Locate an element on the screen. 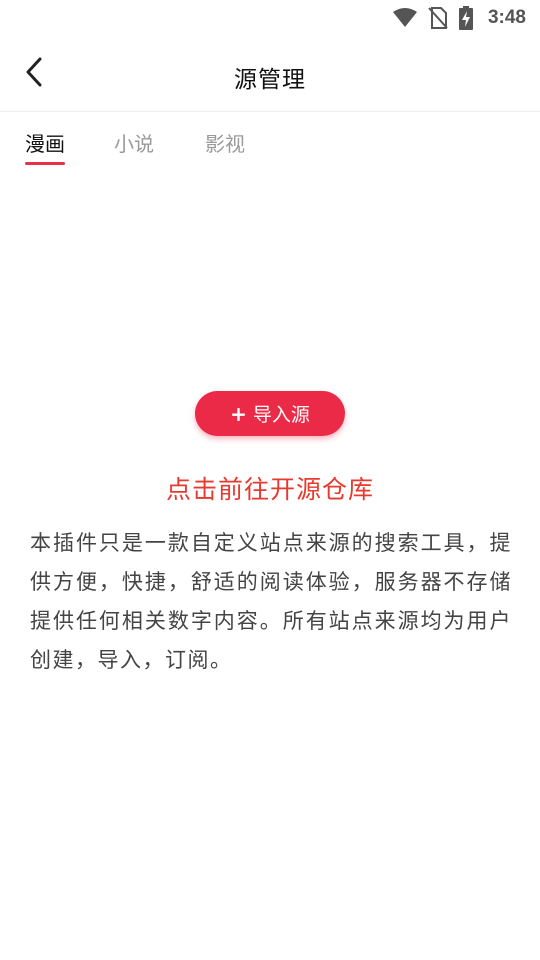 The width and height of the screenshot is (540, 960). import-source-label: 导入源 is located at coordinates (281, 415).